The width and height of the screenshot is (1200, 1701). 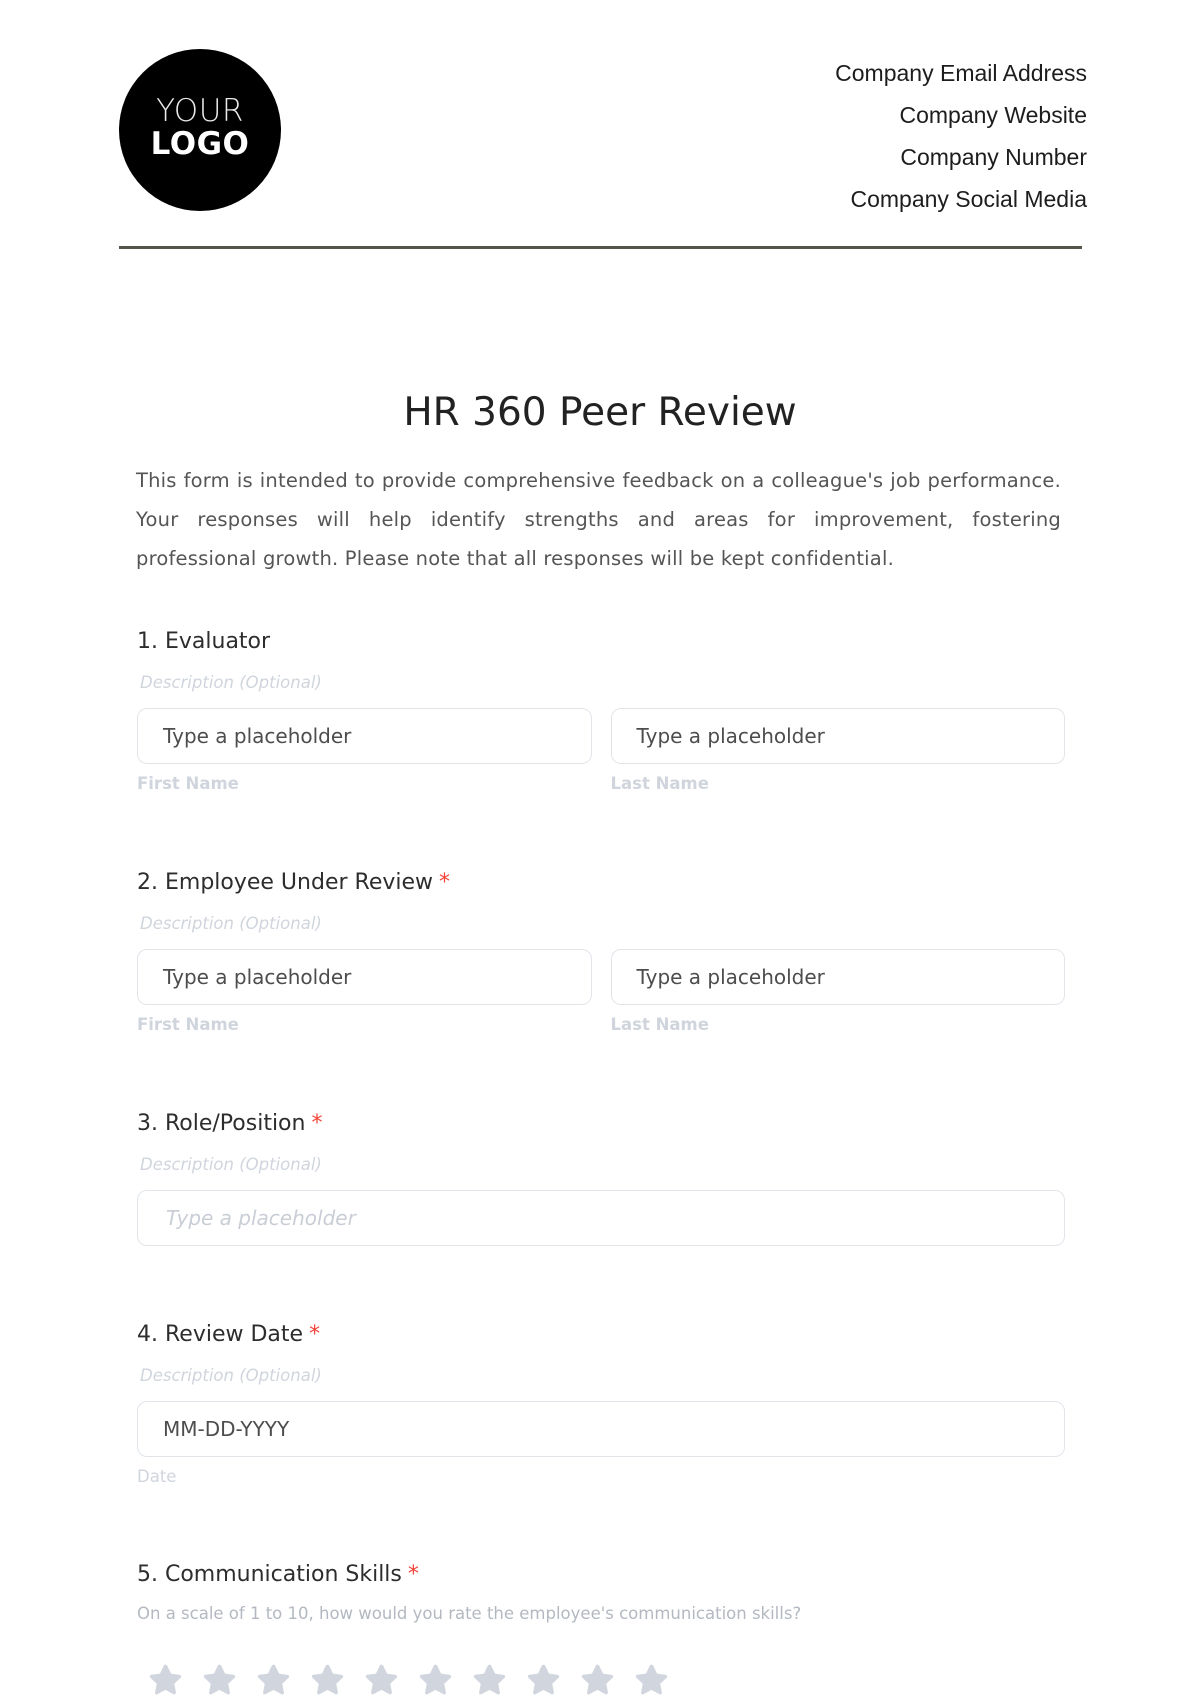 I want to click on question-title: 2. Employee Under Review *, so click(x=294, y=882).